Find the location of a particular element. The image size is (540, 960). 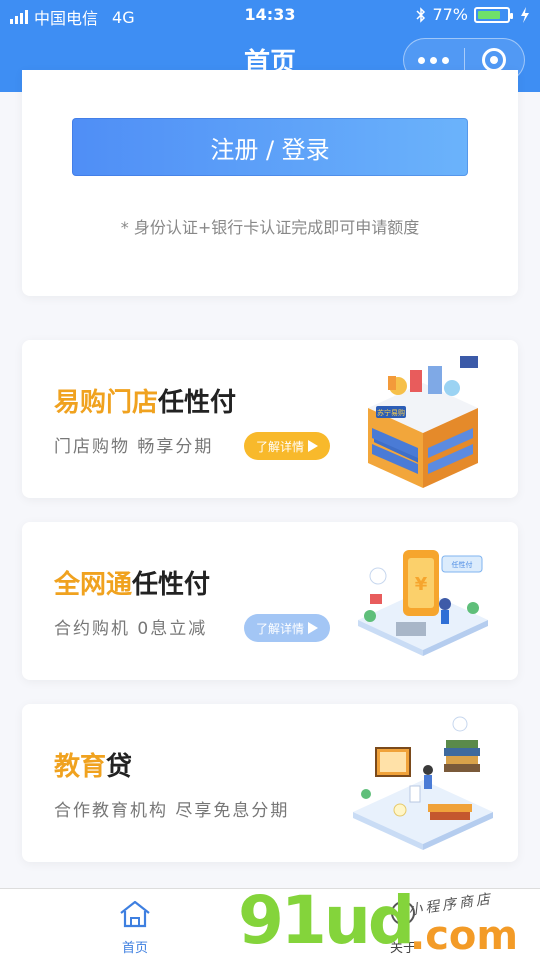

tab-about-label: 关于 is located at coordinates (402, 948).